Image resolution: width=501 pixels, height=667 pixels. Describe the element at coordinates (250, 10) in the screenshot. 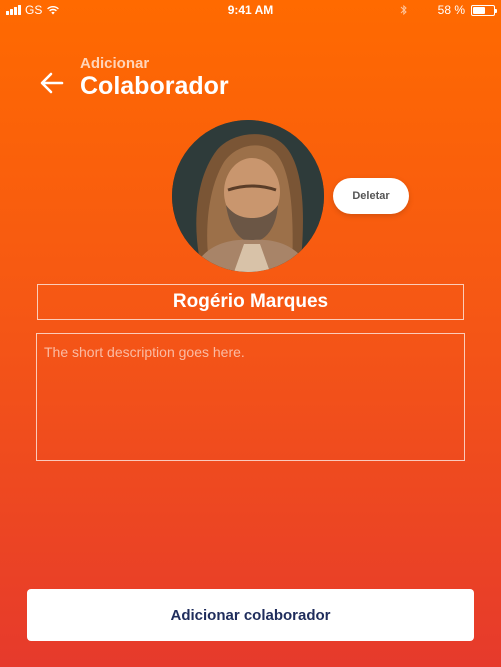

I see `status-bar: GS 9:41 AM 58 %` at that location.